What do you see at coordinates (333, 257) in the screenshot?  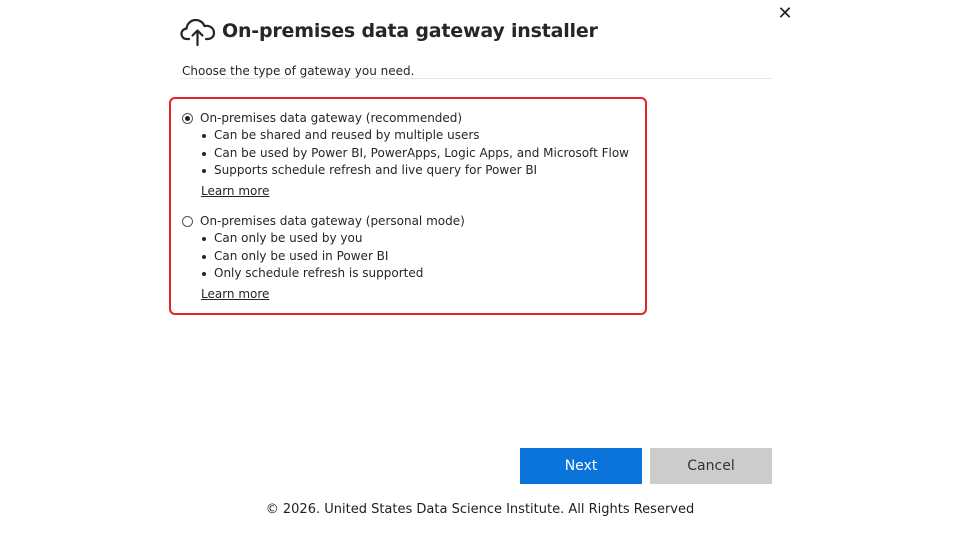 I see `list-item: Can only be used in Power BI` at bounding box center [333, 257].